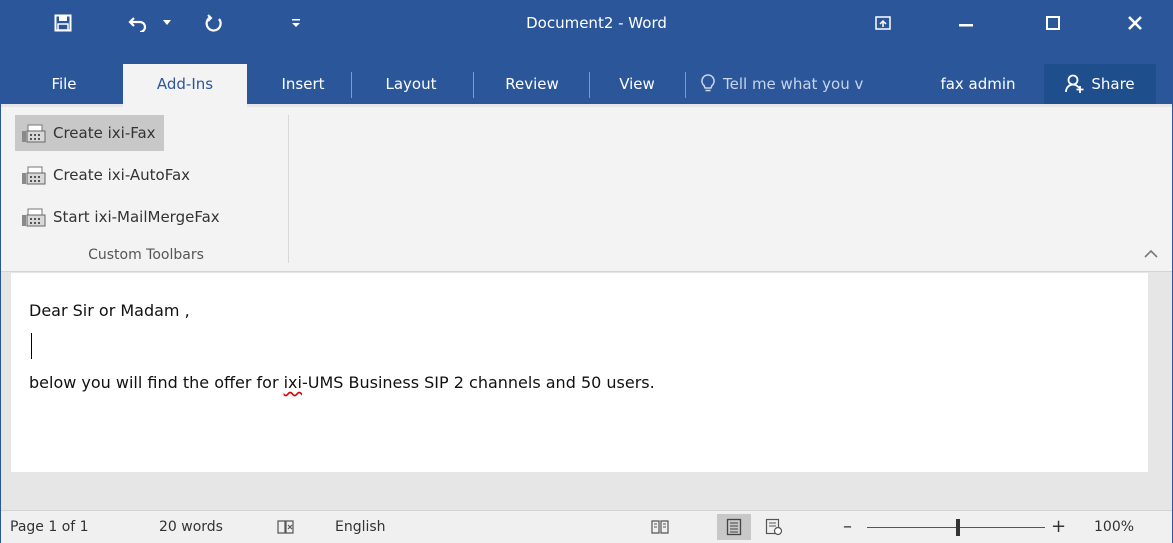 The height and width of the screenshot is (543, 1173). What do you see at coordinates (411, 84) in the screenshot?
I see `tab-layout: Layout` at bounding box center [411, 84].